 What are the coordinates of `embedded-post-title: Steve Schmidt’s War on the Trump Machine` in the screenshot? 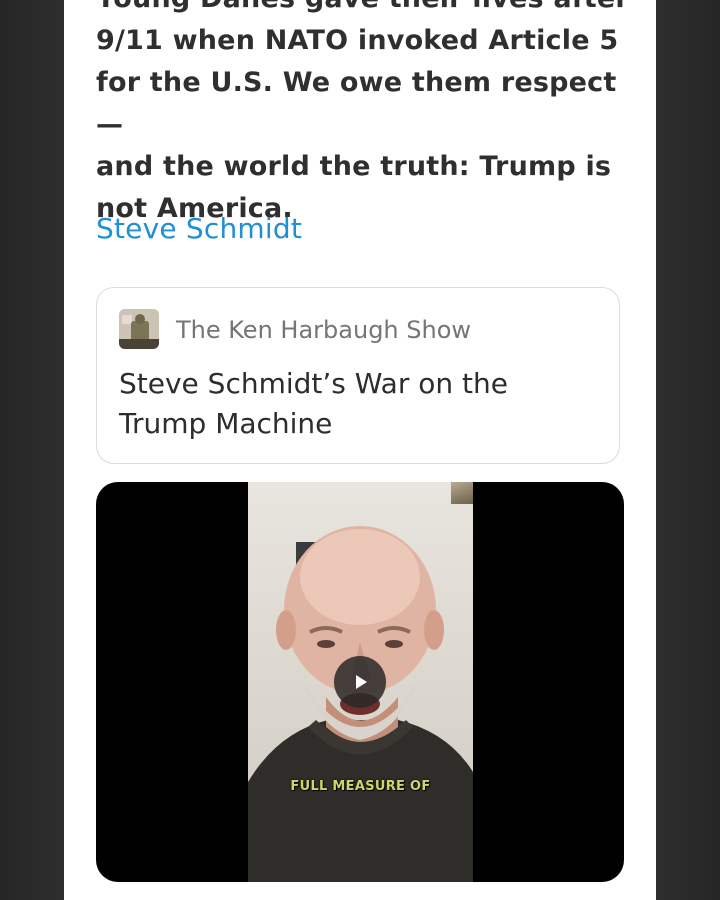 It's located at (354, 404).